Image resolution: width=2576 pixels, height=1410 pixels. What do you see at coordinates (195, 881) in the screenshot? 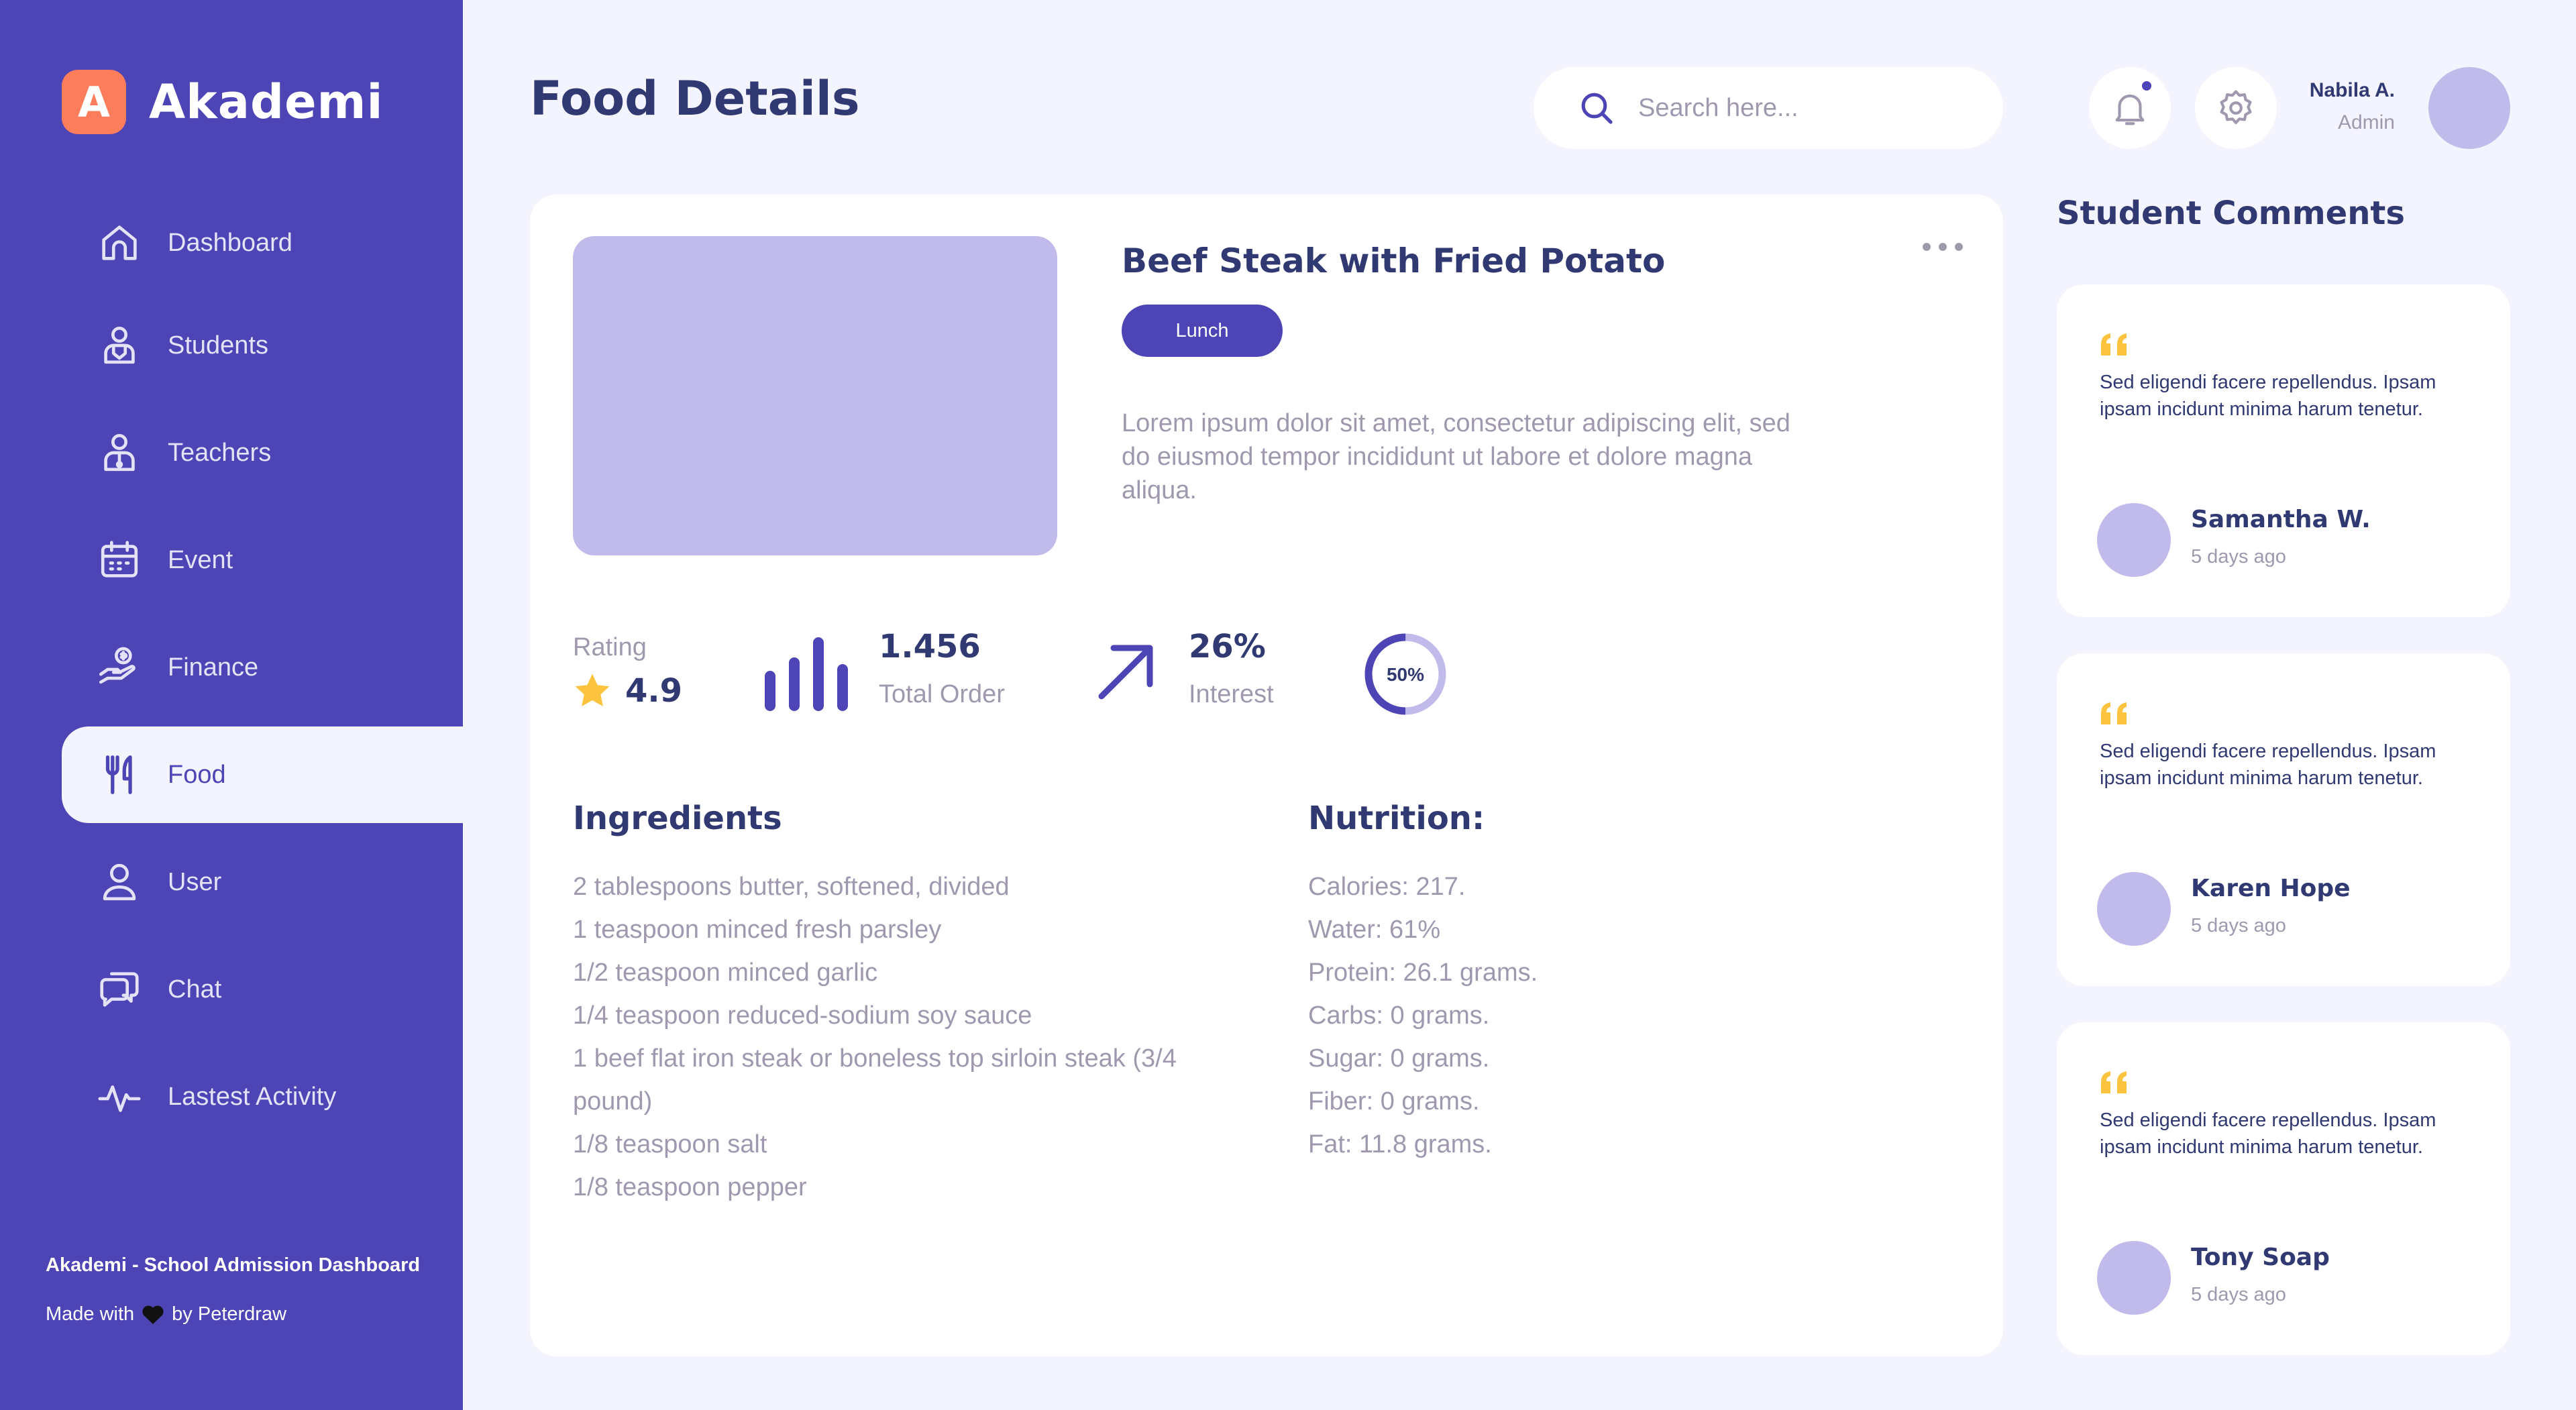
I see `sidebar-item-label: User` at bounding box center [195, 881].